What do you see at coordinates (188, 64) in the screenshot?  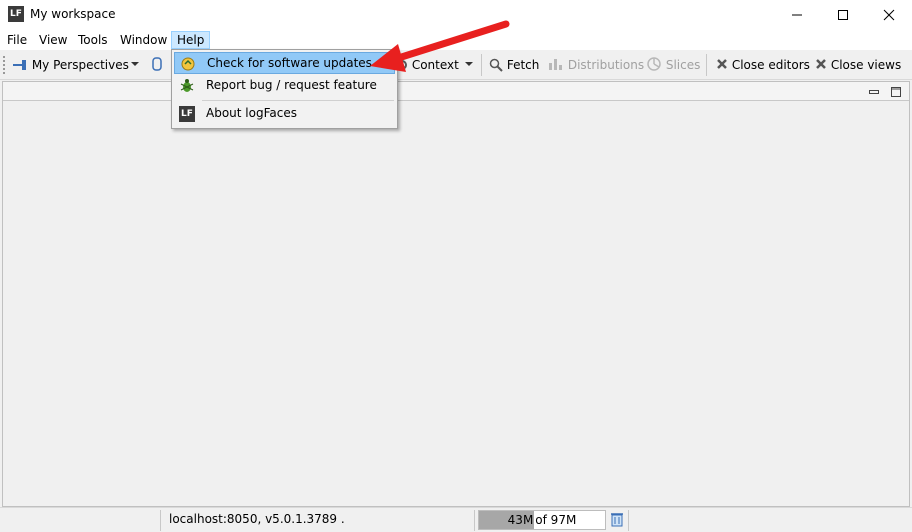 I see `update-icon` at bounding box center [188, 64].